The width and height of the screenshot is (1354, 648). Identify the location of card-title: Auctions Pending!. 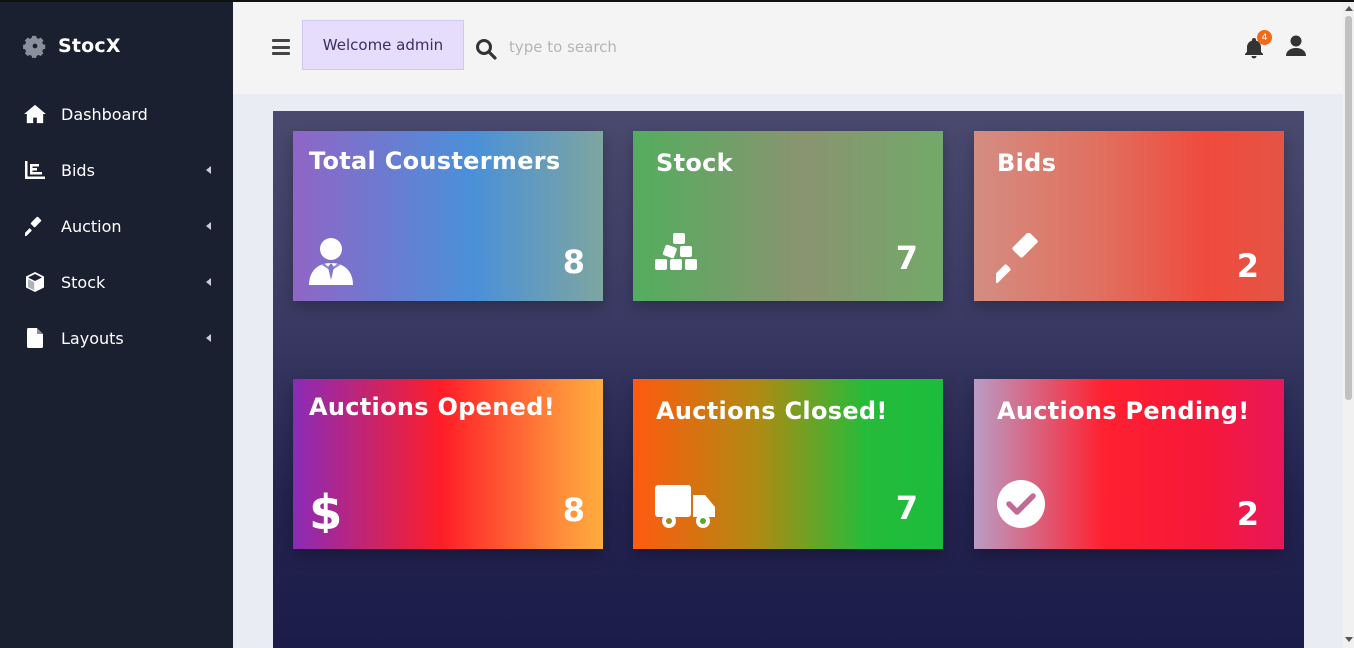
(1123, 411).